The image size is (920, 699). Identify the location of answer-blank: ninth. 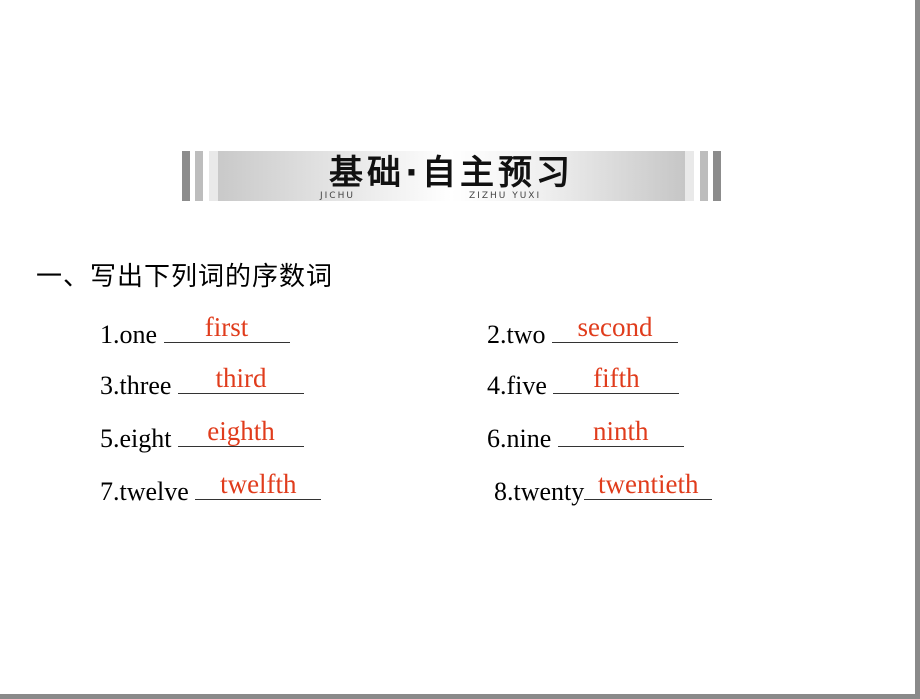
(620, 431).